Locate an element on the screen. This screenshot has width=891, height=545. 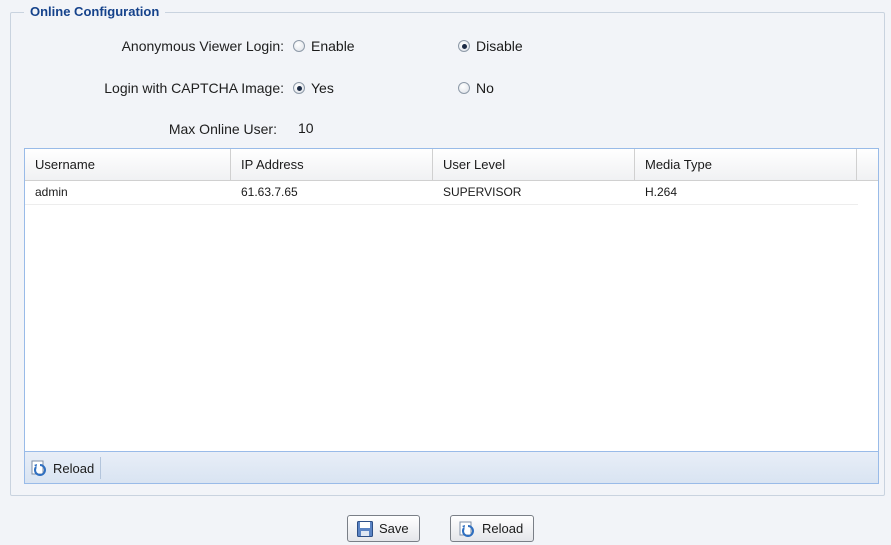
radio-label: Enable is located at coordinates (333, 46).